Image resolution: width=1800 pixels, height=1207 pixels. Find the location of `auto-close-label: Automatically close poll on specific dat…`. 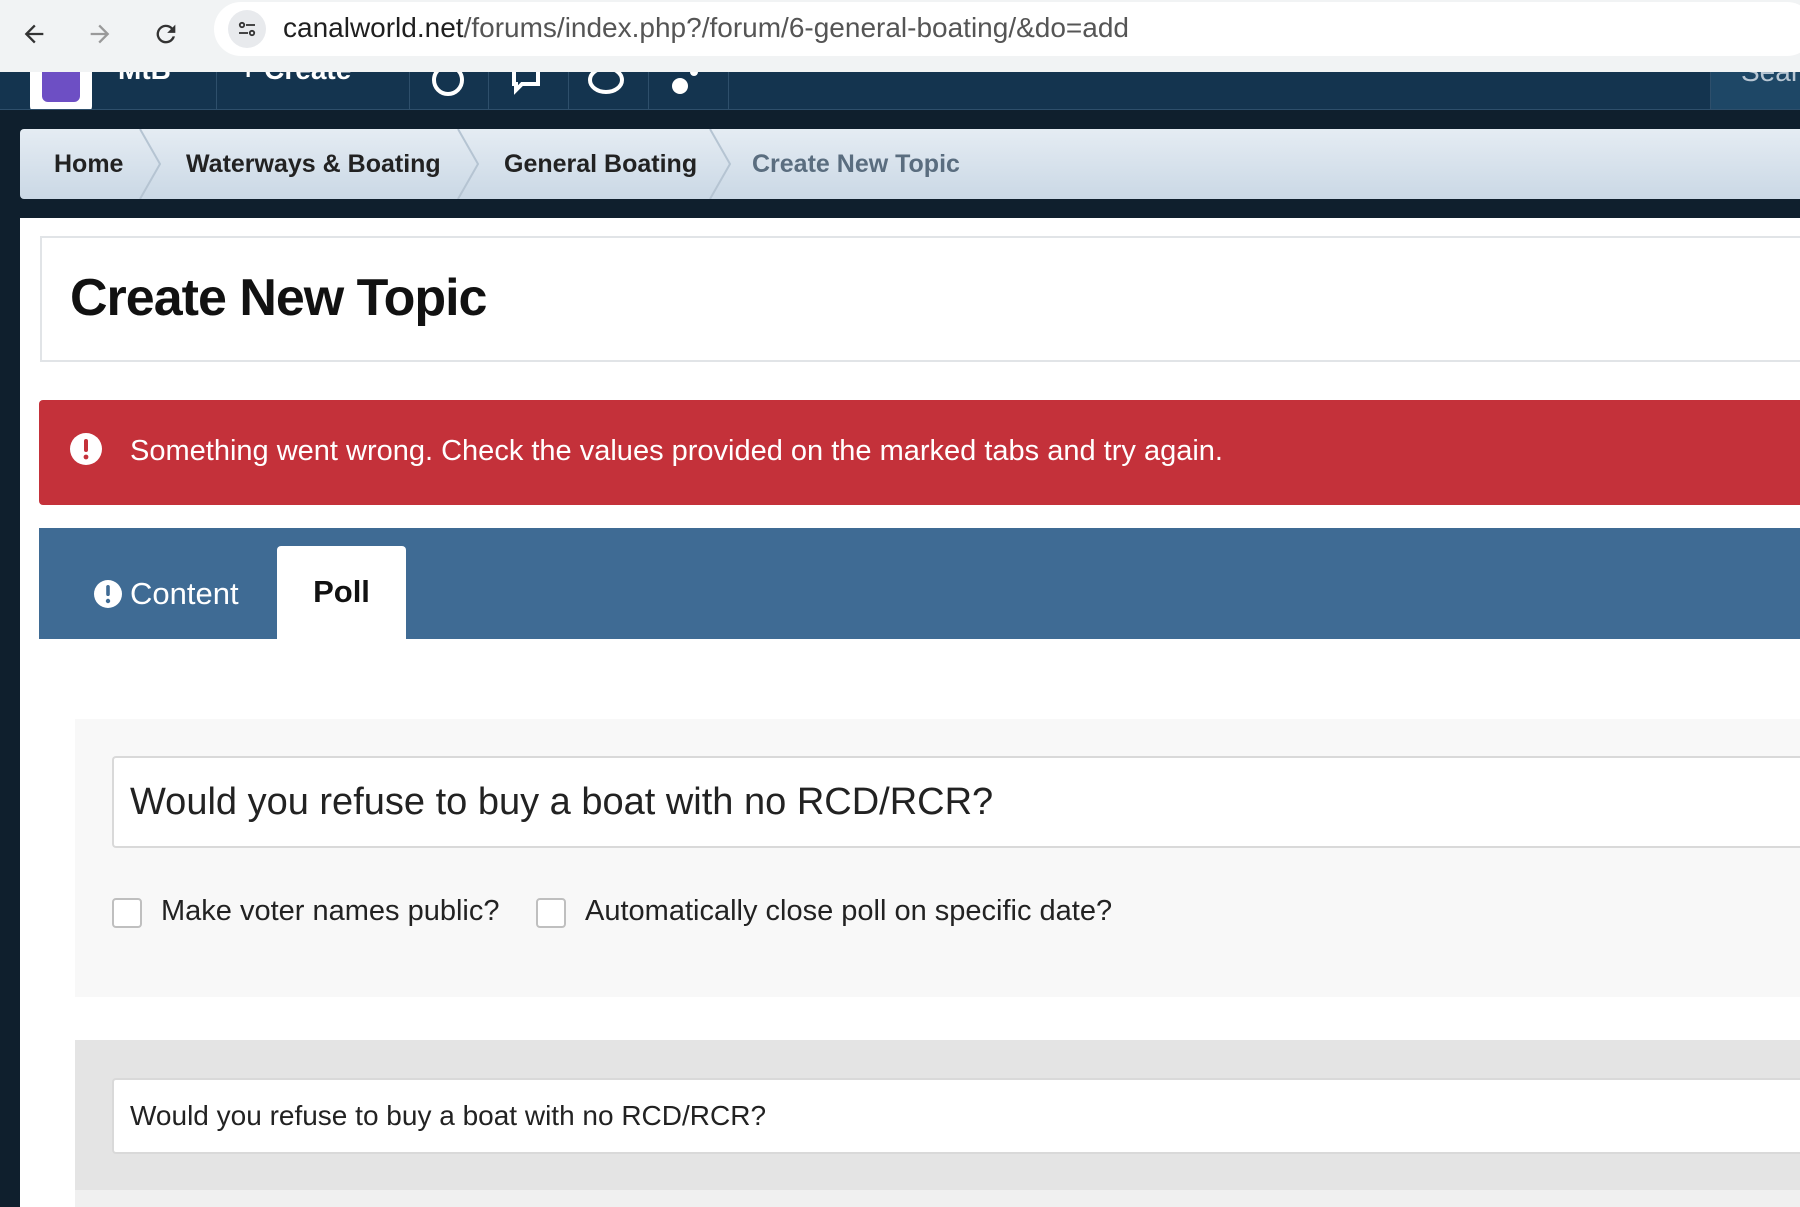

auto-close-label: Automatically close poll on specific dat… is located at coordinates (848, 911).